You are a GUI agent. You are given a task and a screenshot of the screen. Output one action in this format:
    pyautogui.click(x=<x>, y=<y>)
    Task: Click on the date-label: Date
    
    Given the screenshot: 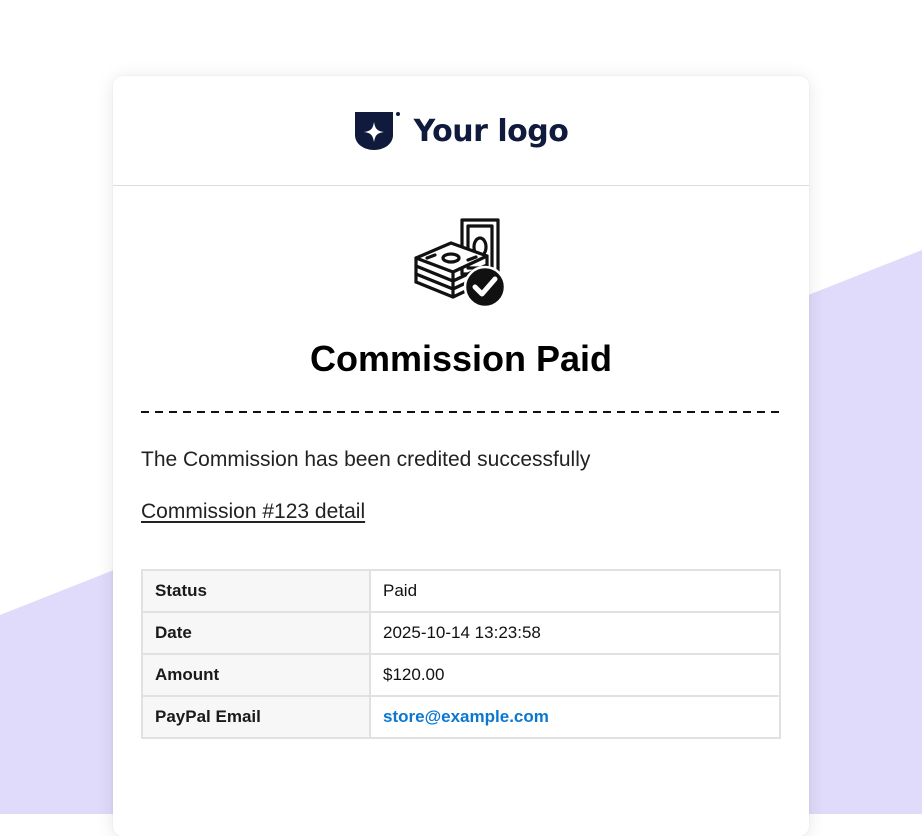 What is the action you would take?
    pyautogui.click(x=256, y=633)
    